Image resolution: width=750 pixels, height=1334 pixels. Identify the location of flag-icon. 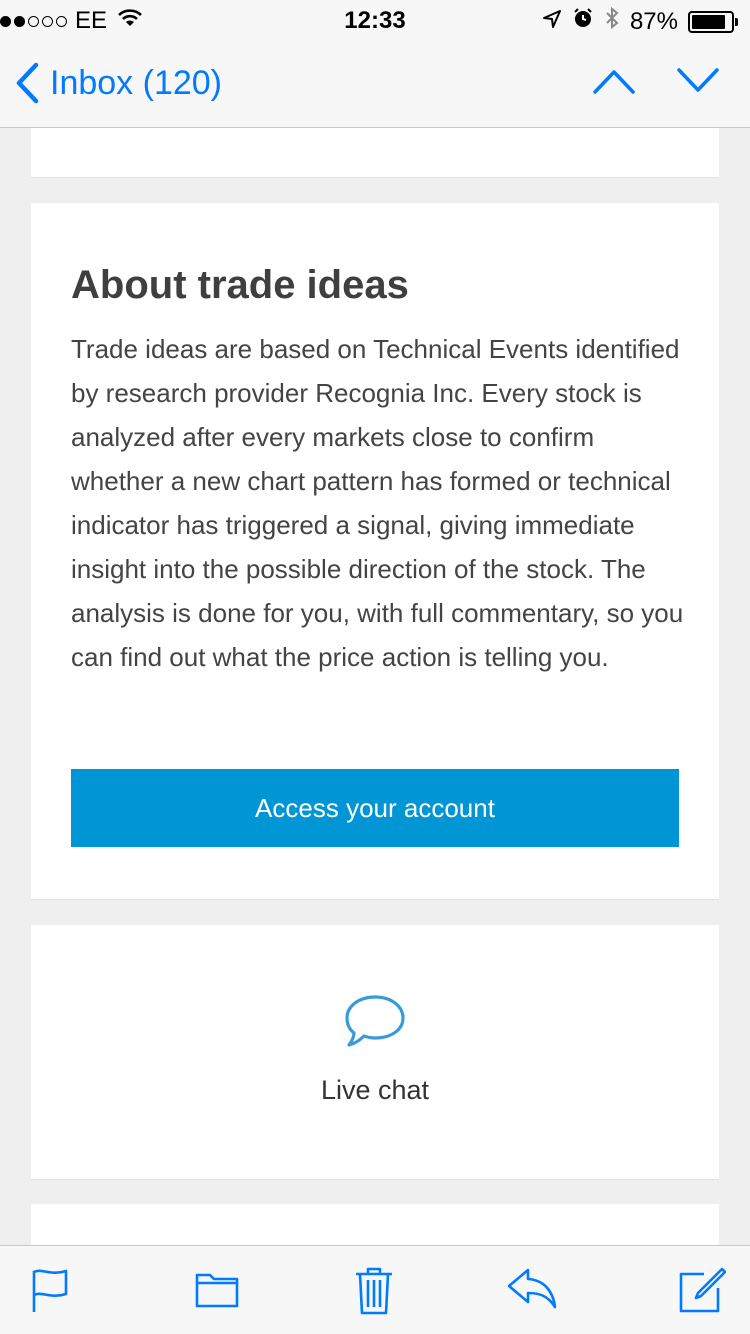
(50, 1290).